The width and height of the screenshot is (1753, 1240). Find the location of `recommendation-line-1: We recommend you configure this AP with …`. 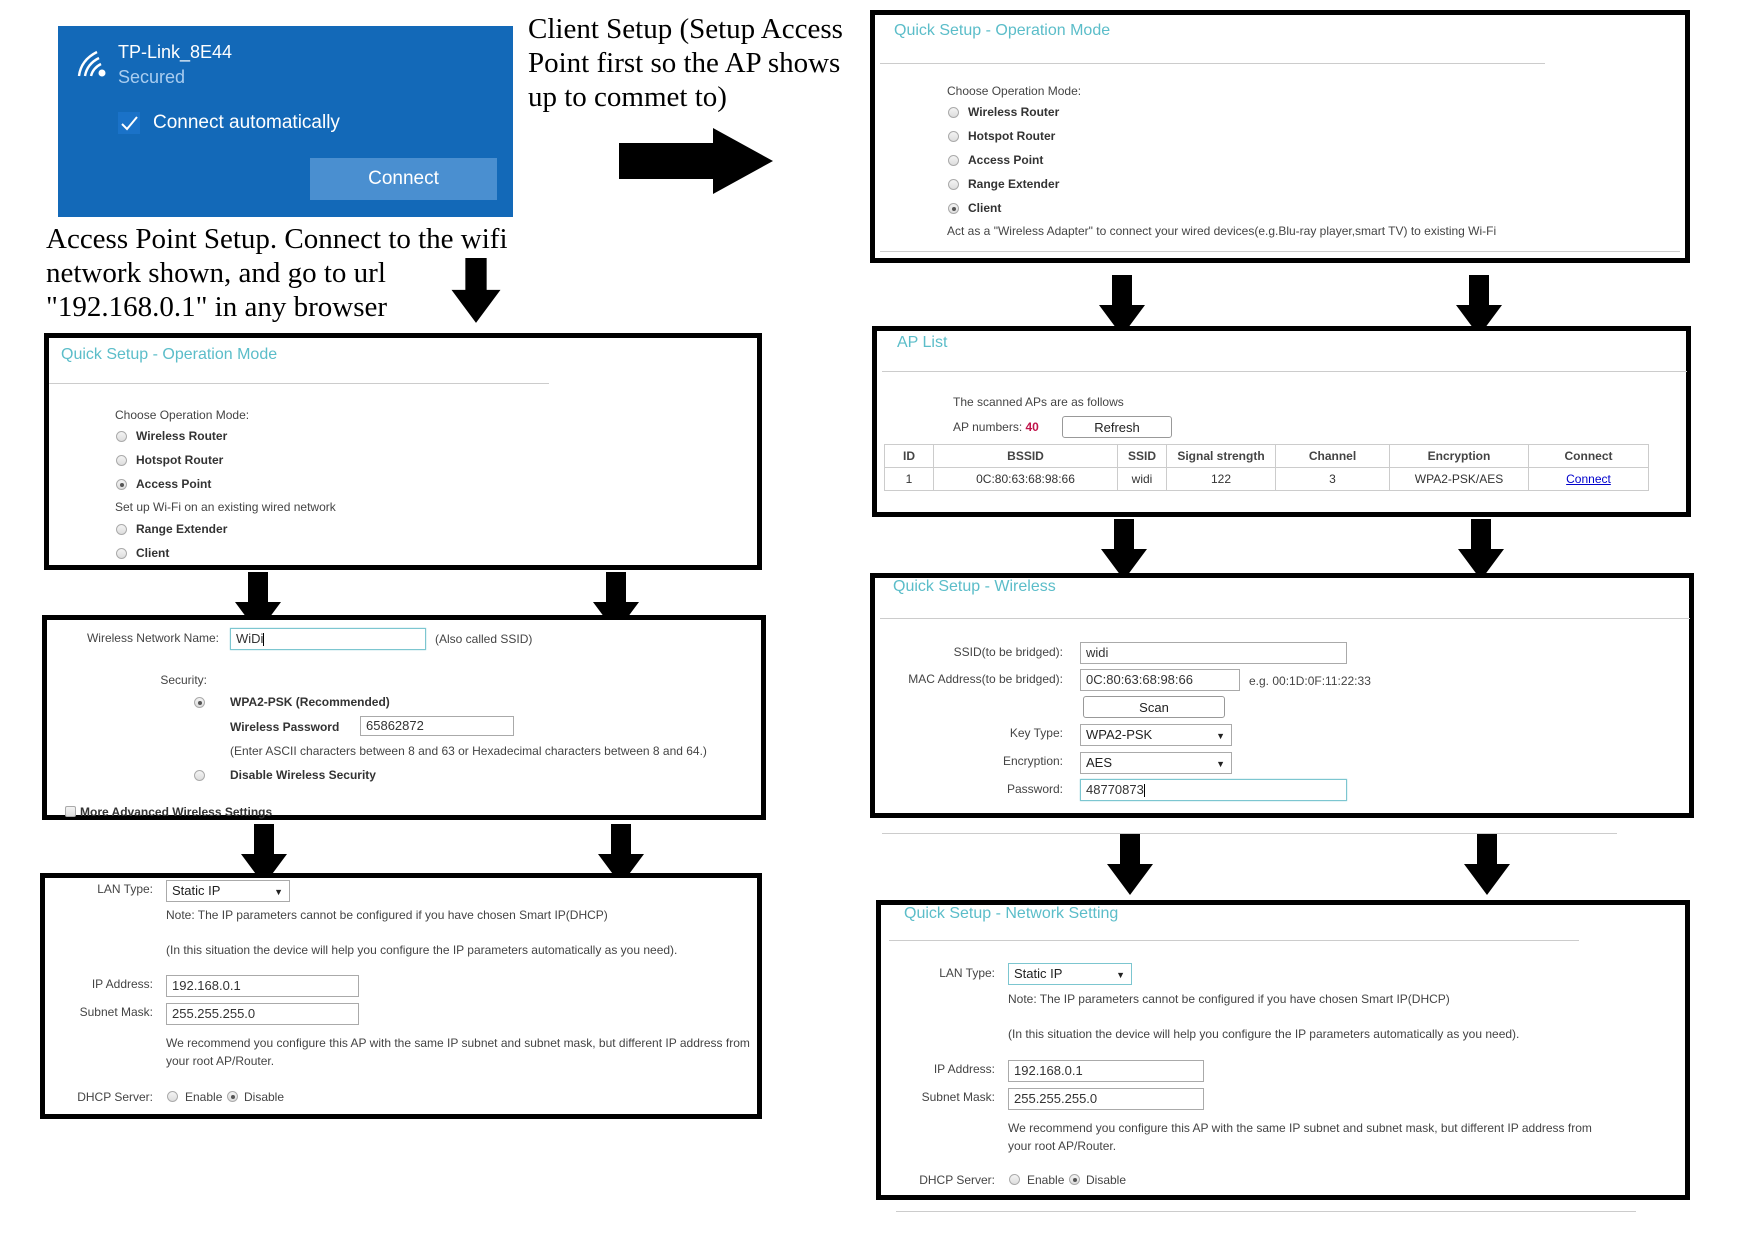

recommendation-line-1: We recommend you configure this AP with … is located at coordinates (1300, 1128).